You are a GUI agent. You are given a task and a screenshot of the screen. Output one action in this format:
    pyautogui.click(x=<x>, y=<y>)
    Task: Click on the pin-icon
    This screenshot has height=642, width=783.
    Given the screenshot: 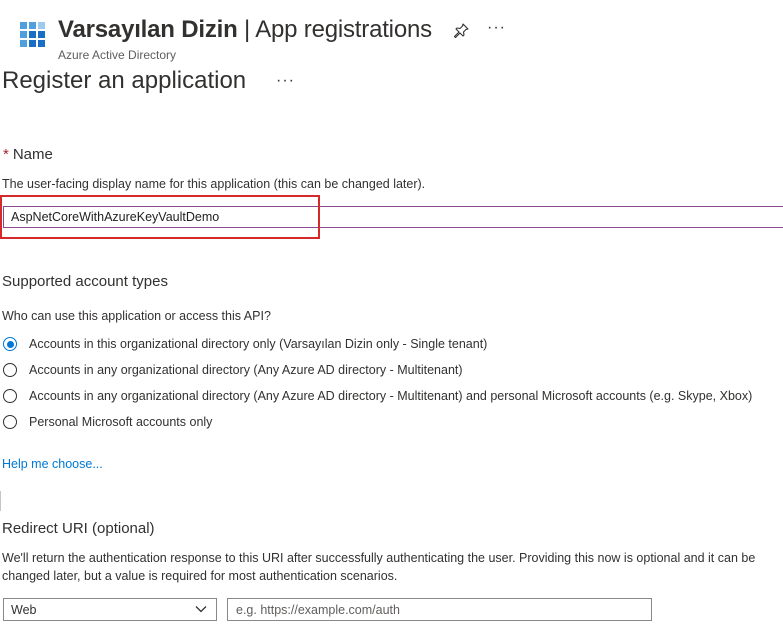 What is the action you would take?
    pyautogui.click(x=461, y=31)
    